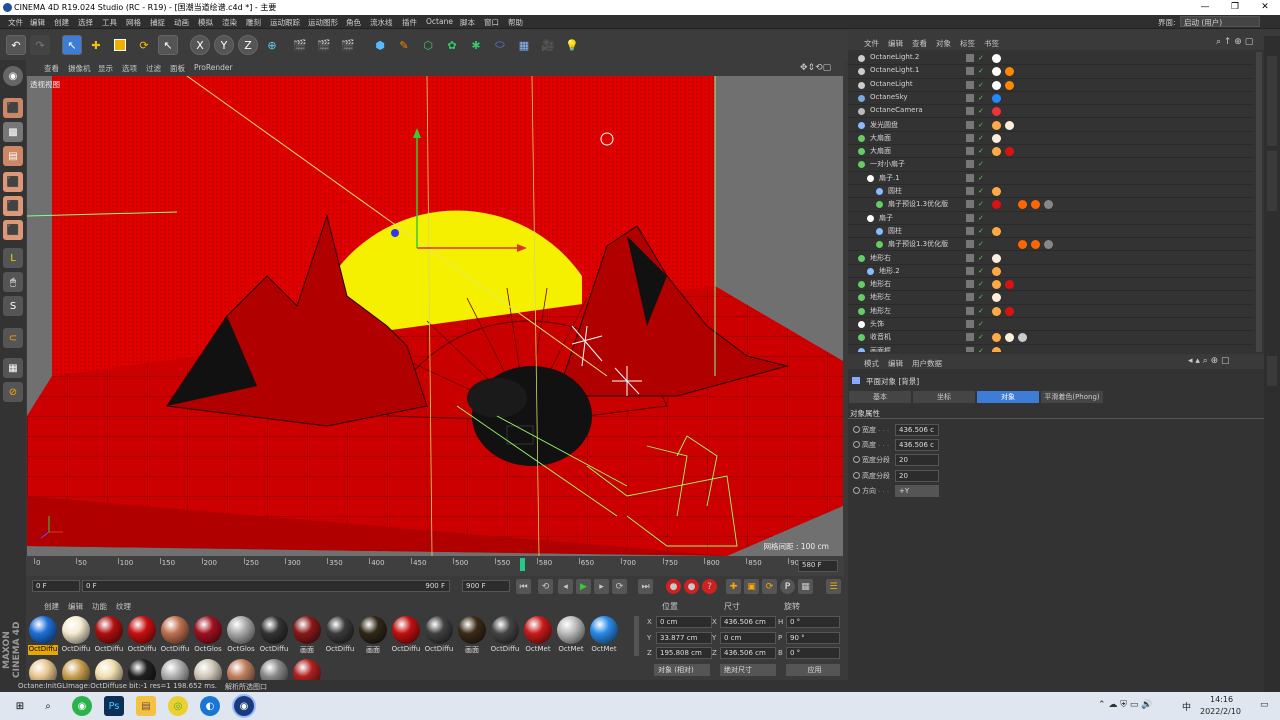 The image size is (1280, 720). What do you see at coordinates (805, 586) in the screenshot?
I see `key-pla-icon: ▦` at bounding box center [805, 586].